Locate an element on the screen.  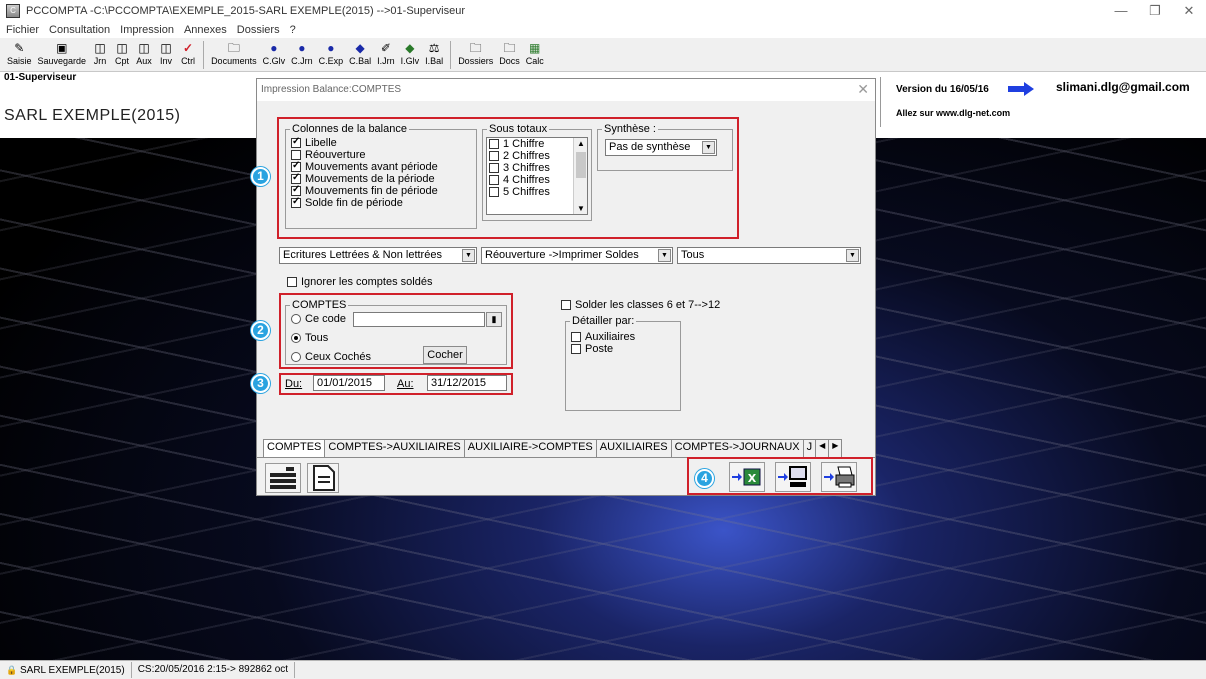
radio-ceux-coches: Ceux Cochés is located at coordinates (330, 357).